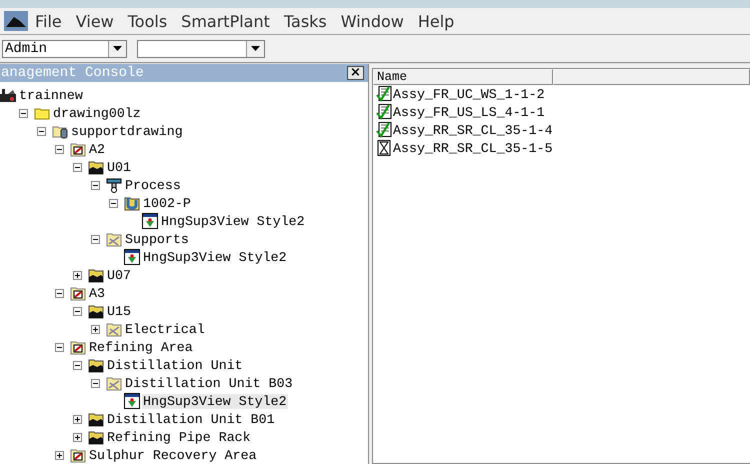 Image resolution: width=750 pixels, height=464 pixels. What do you see at coordinates (167, 203) in the screenshot?
I see `tree-item: 1002-P` at bounding box center [167, 203].